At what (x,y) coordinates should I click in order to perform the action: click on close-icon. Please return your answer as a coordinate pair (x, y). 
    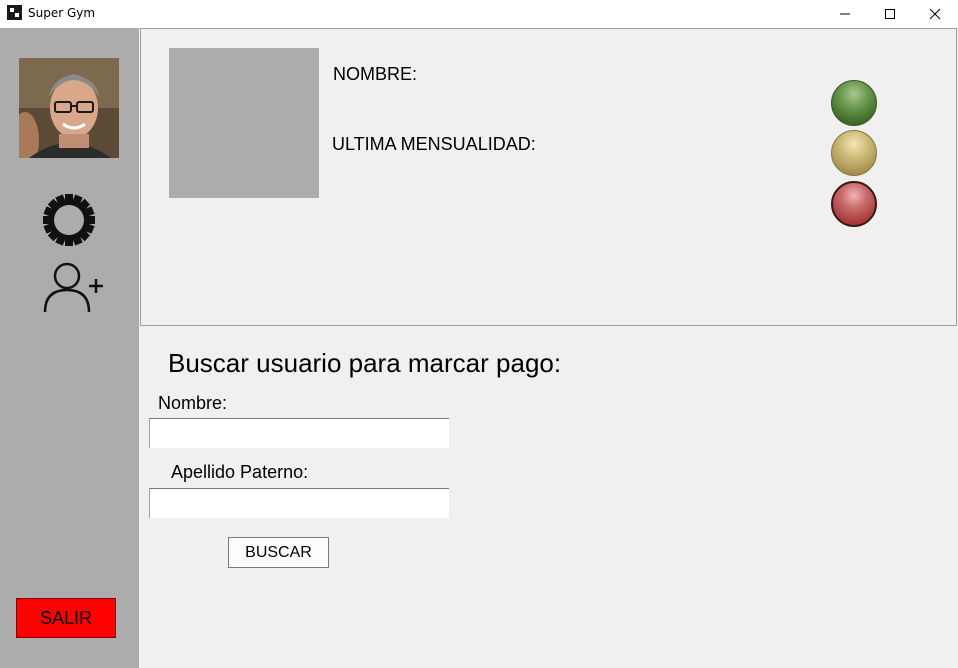
    Looking at the image, I should click on (935, 14).